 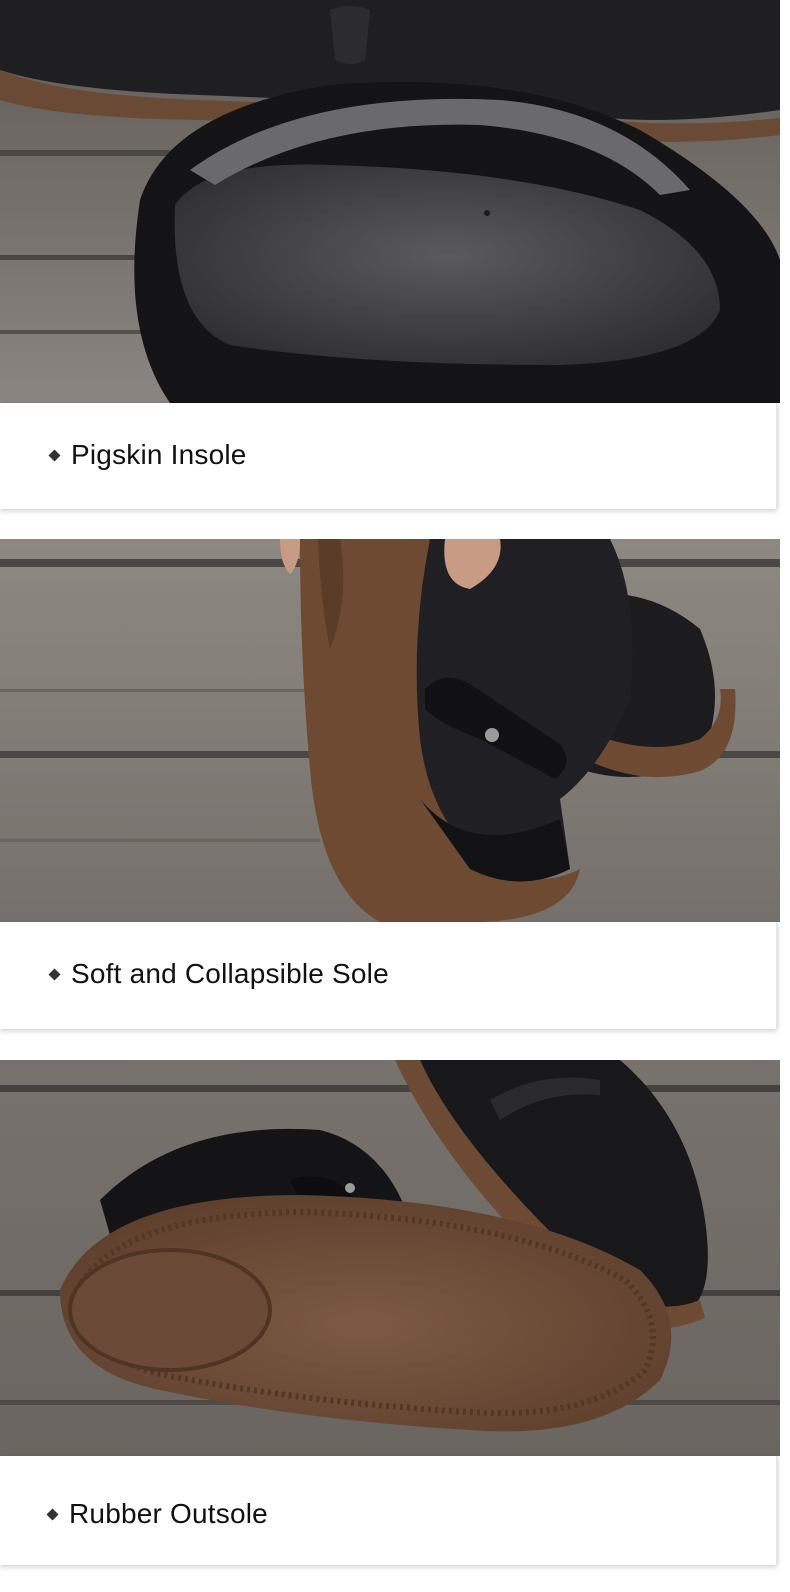 I want to click on caption-text: Soft and Collapsible Sole, so click(x=230, y=973).